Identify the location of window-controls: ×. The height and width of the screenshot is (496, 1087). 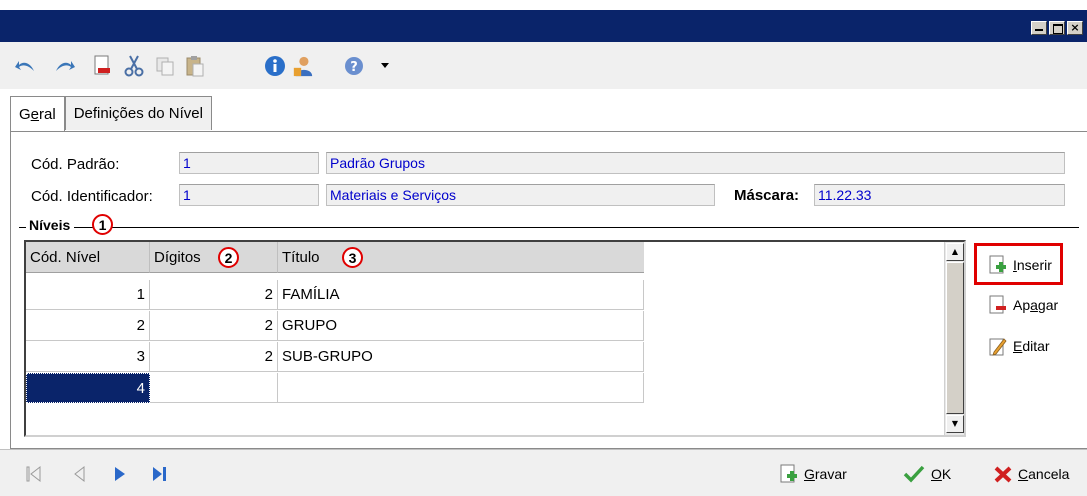
(1057, 28).